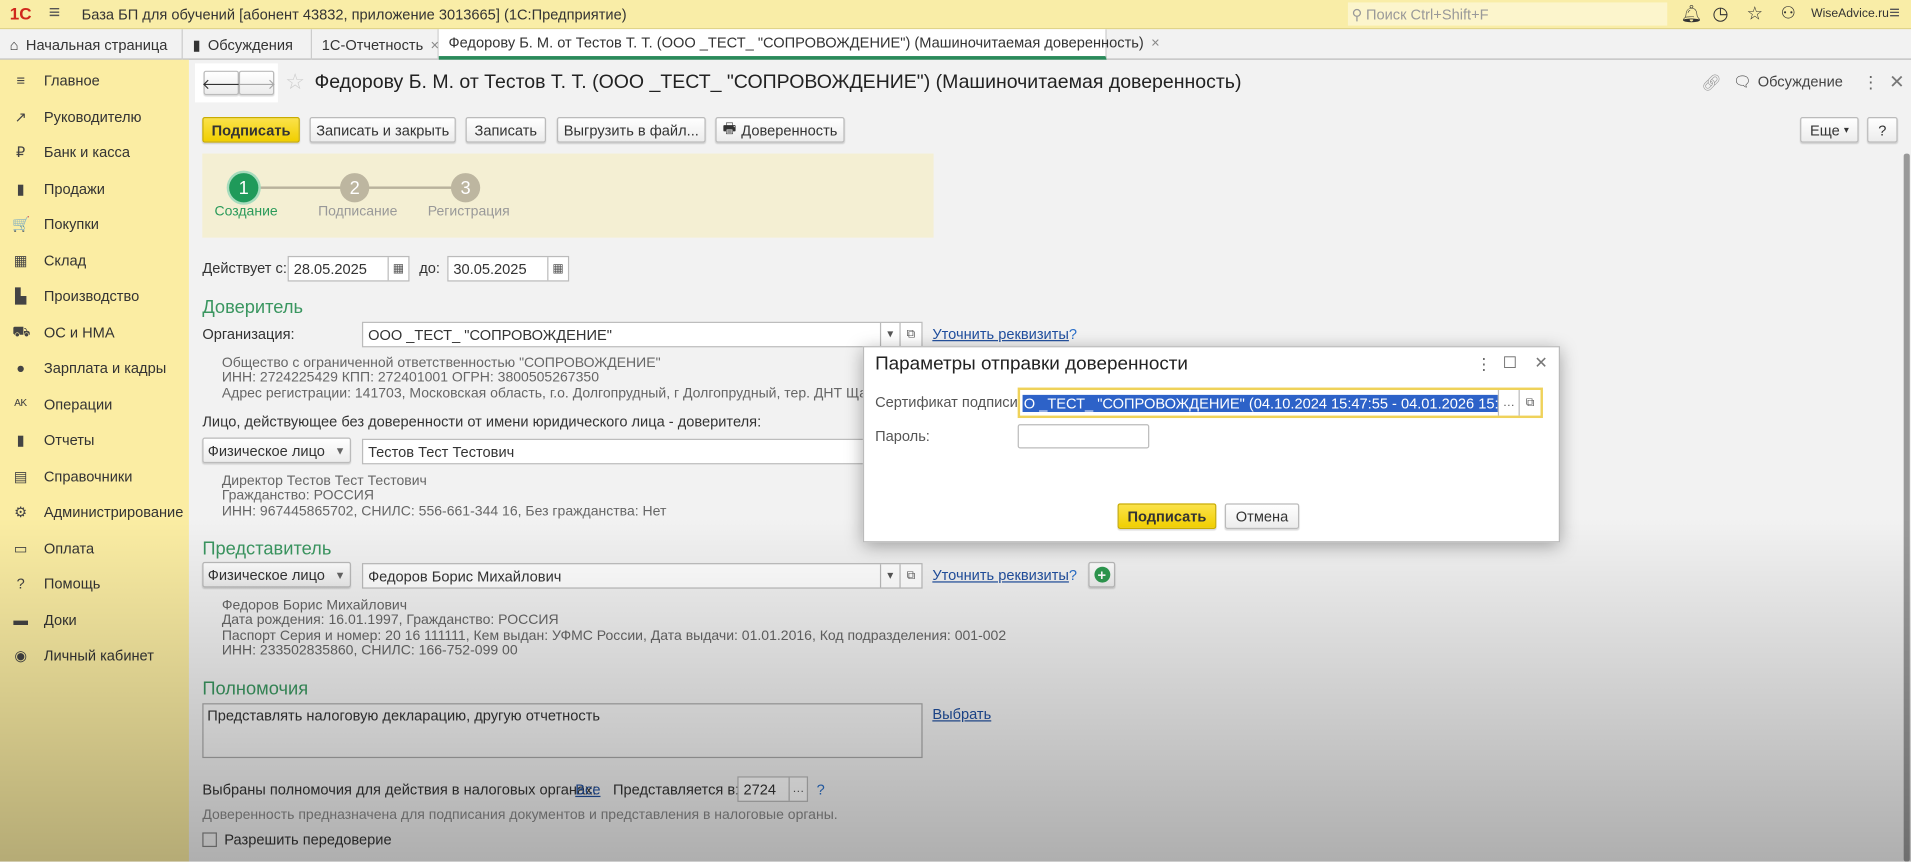 The width and height of the screenshot is (1911, 862). I want to click on scrollbar, so click(1906, 507).